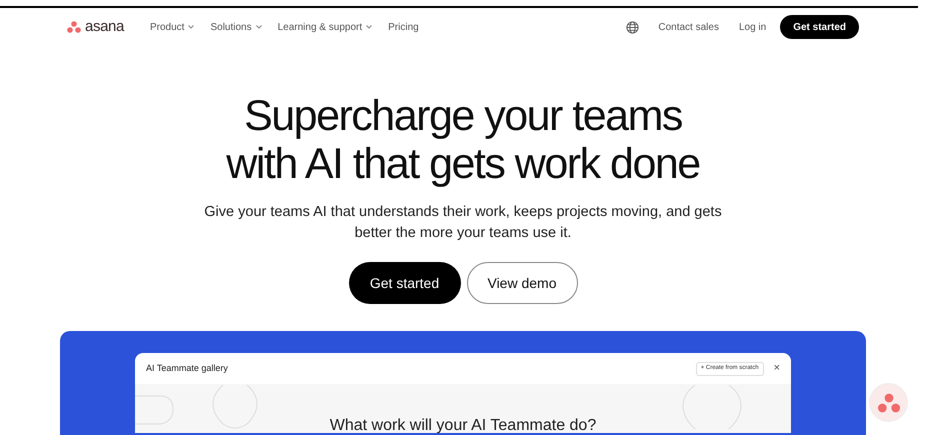  I want to click on help-button, so click(888, 402).